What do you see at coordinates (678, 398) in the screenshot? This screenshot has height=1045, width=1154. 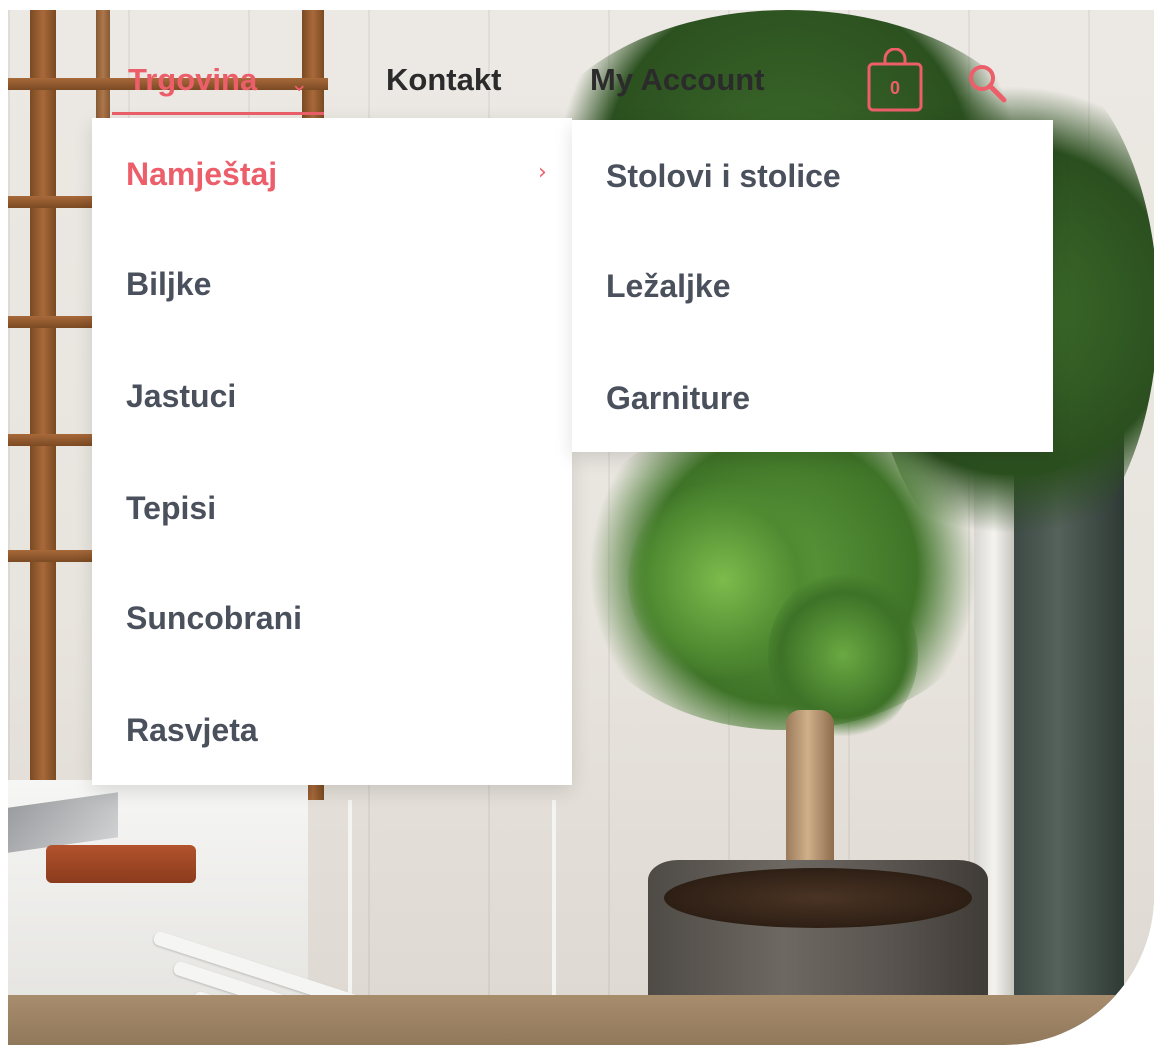 I see `submenu-item-garniture: Garniture` at bounding box center [678, 398].